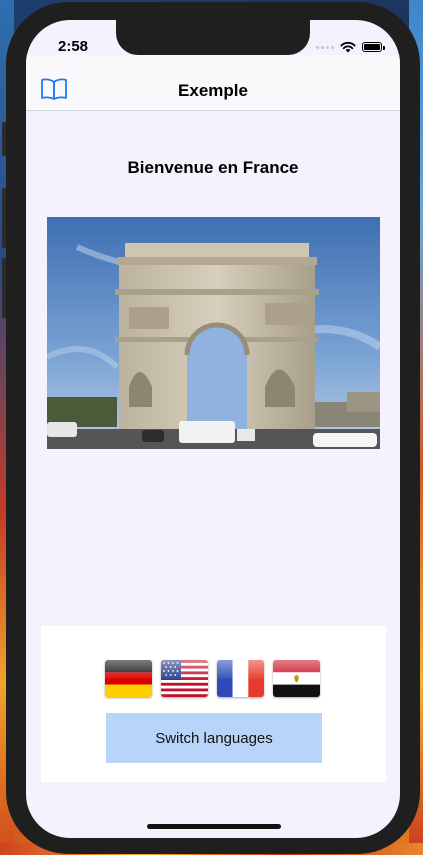 This screenshot has width=423, height=855. I want to click on battery-icon, so click(373, 47).